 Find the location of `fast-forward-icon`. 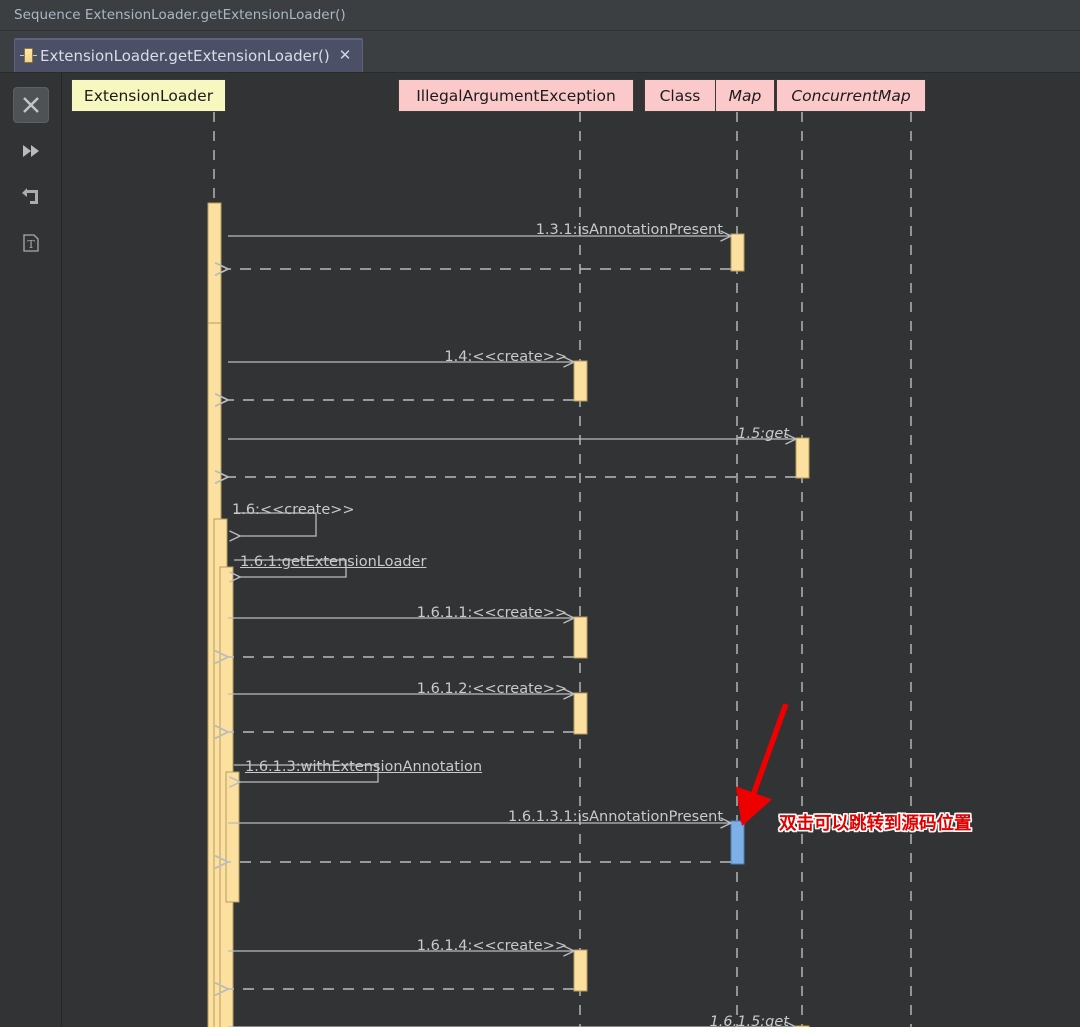

fast-forward-icon is located at coordinates (30, 151).